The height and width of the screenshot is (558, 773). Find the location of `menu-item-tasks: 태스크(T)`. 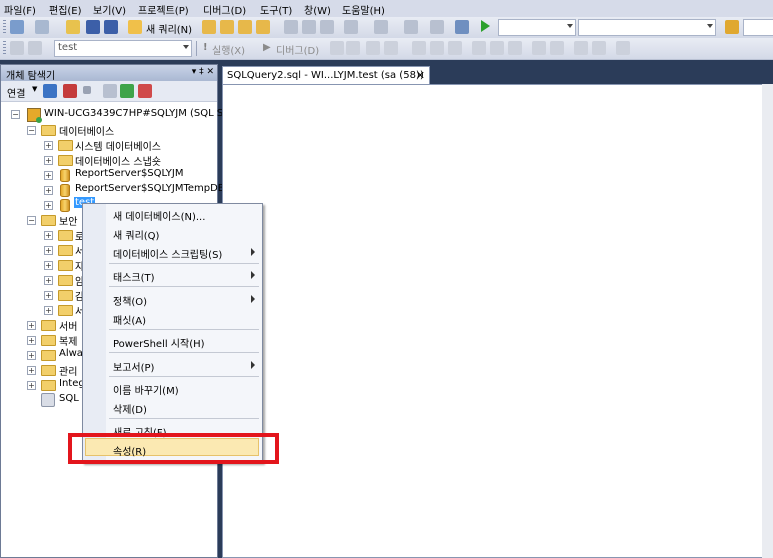

menu-item-tasks: 태스크(T) is located at coordinates (134, 276).